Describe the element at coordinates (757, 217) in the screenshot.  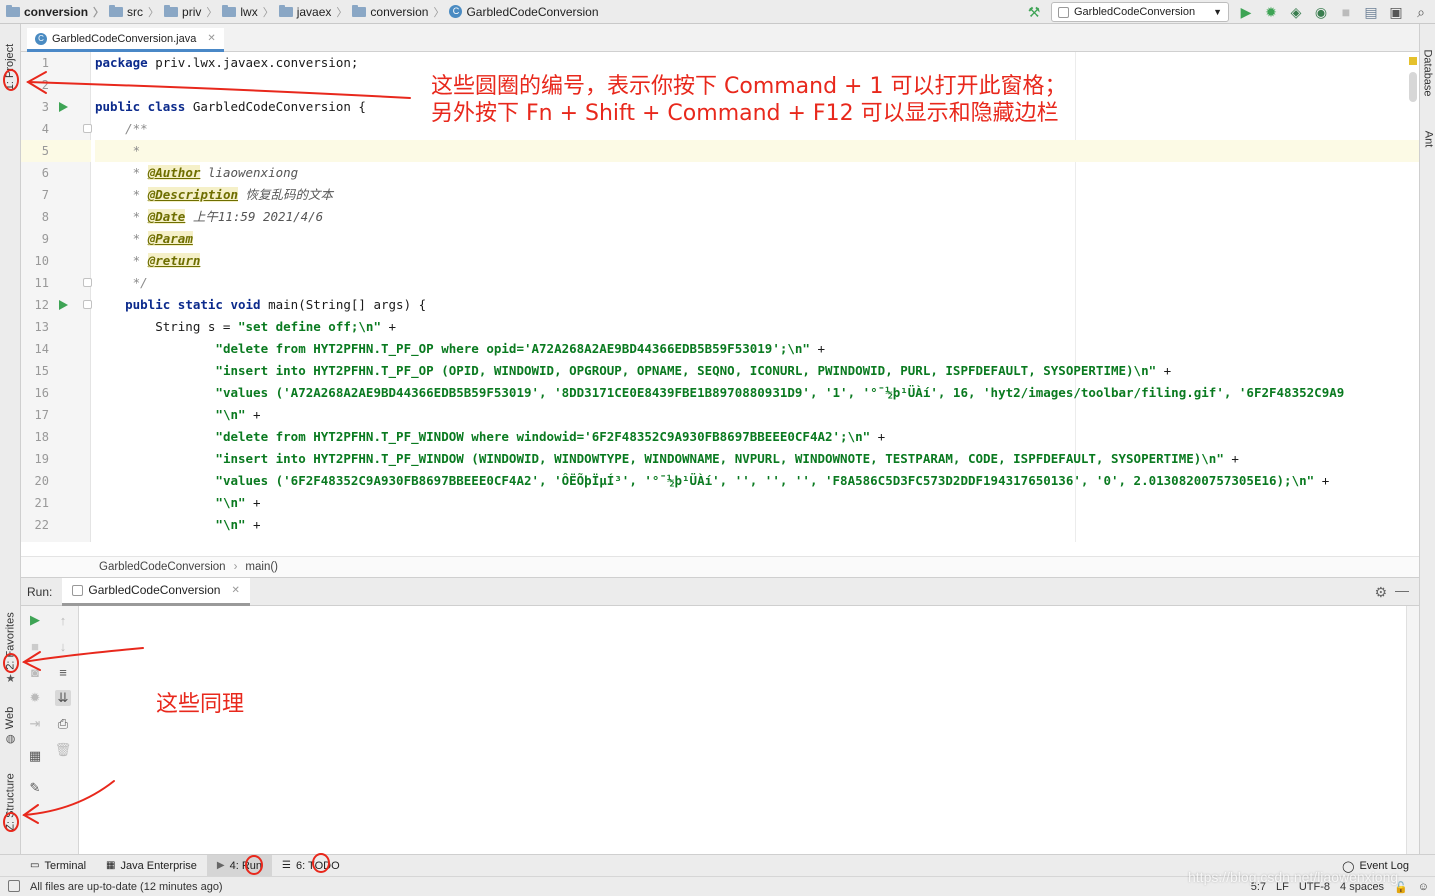
I see `code-line: * @Date 上午11:59 2021/4/6` at that location.